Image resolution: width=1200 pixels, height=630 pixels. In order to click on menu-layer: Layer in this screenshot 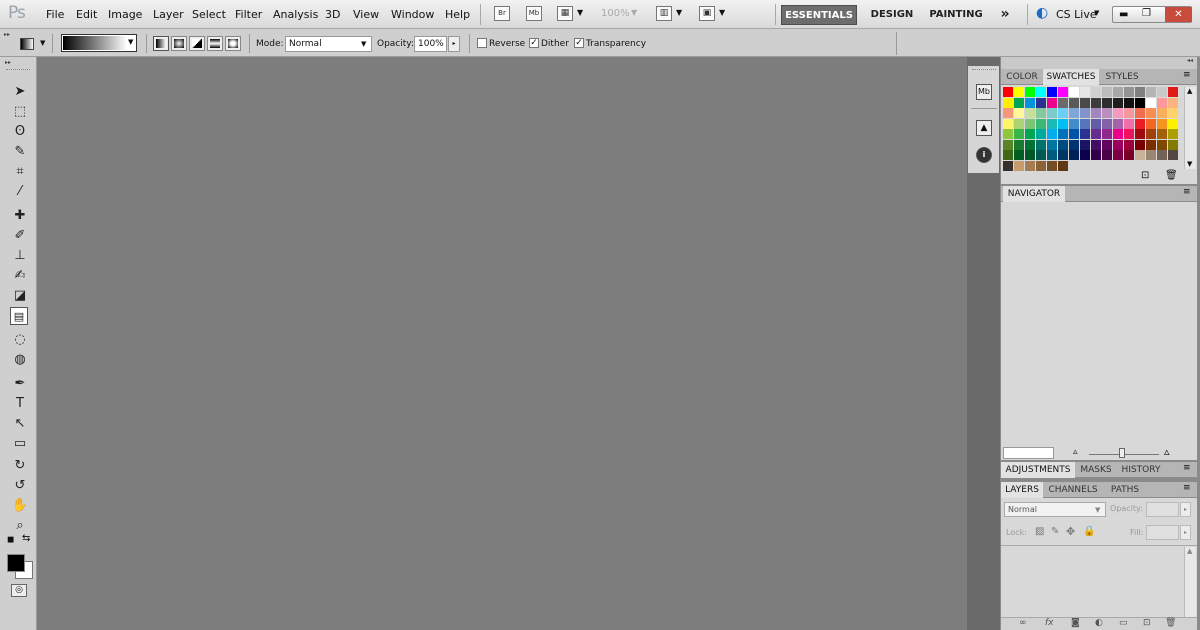, I will do `click(168, 14)`.